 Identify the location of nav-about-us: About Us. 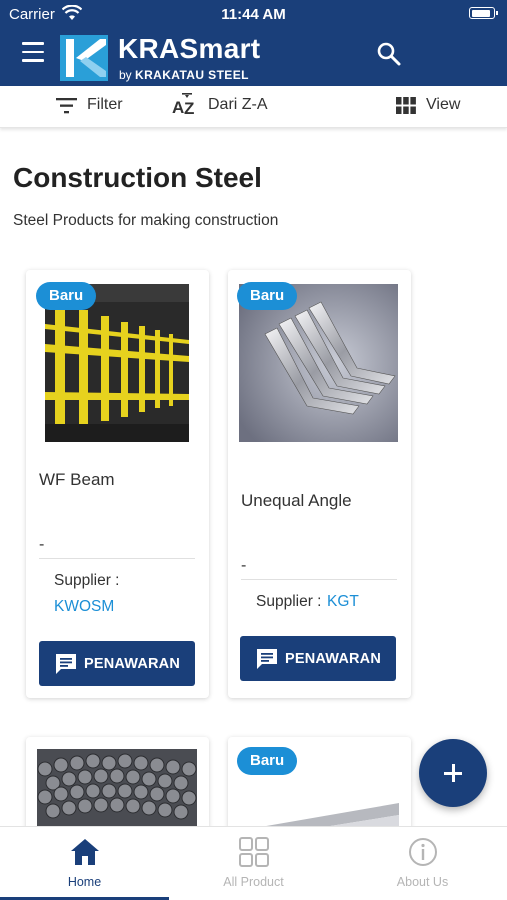
(422, 863).